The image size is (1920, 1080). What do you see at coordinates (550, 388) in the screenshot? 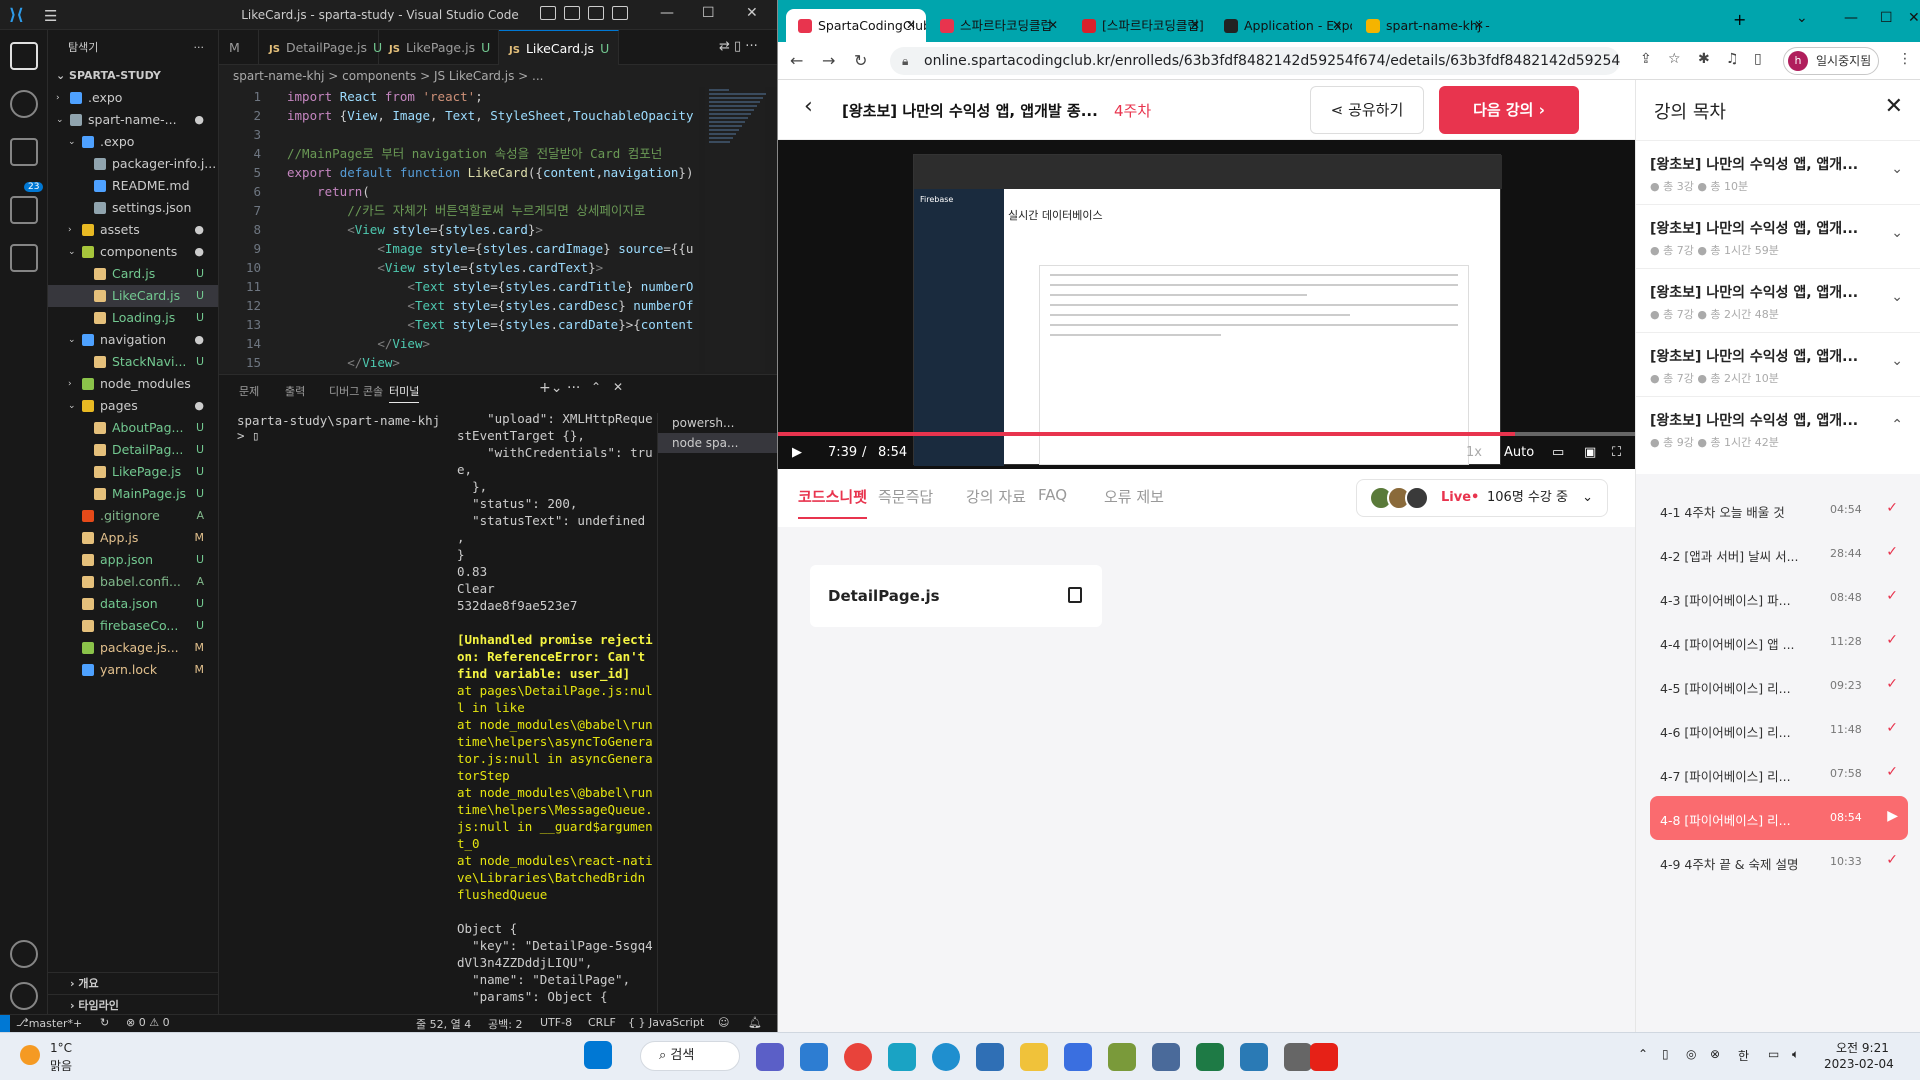
I see `new-terminal-icon: +⌄` at bounding box center [550, 388].